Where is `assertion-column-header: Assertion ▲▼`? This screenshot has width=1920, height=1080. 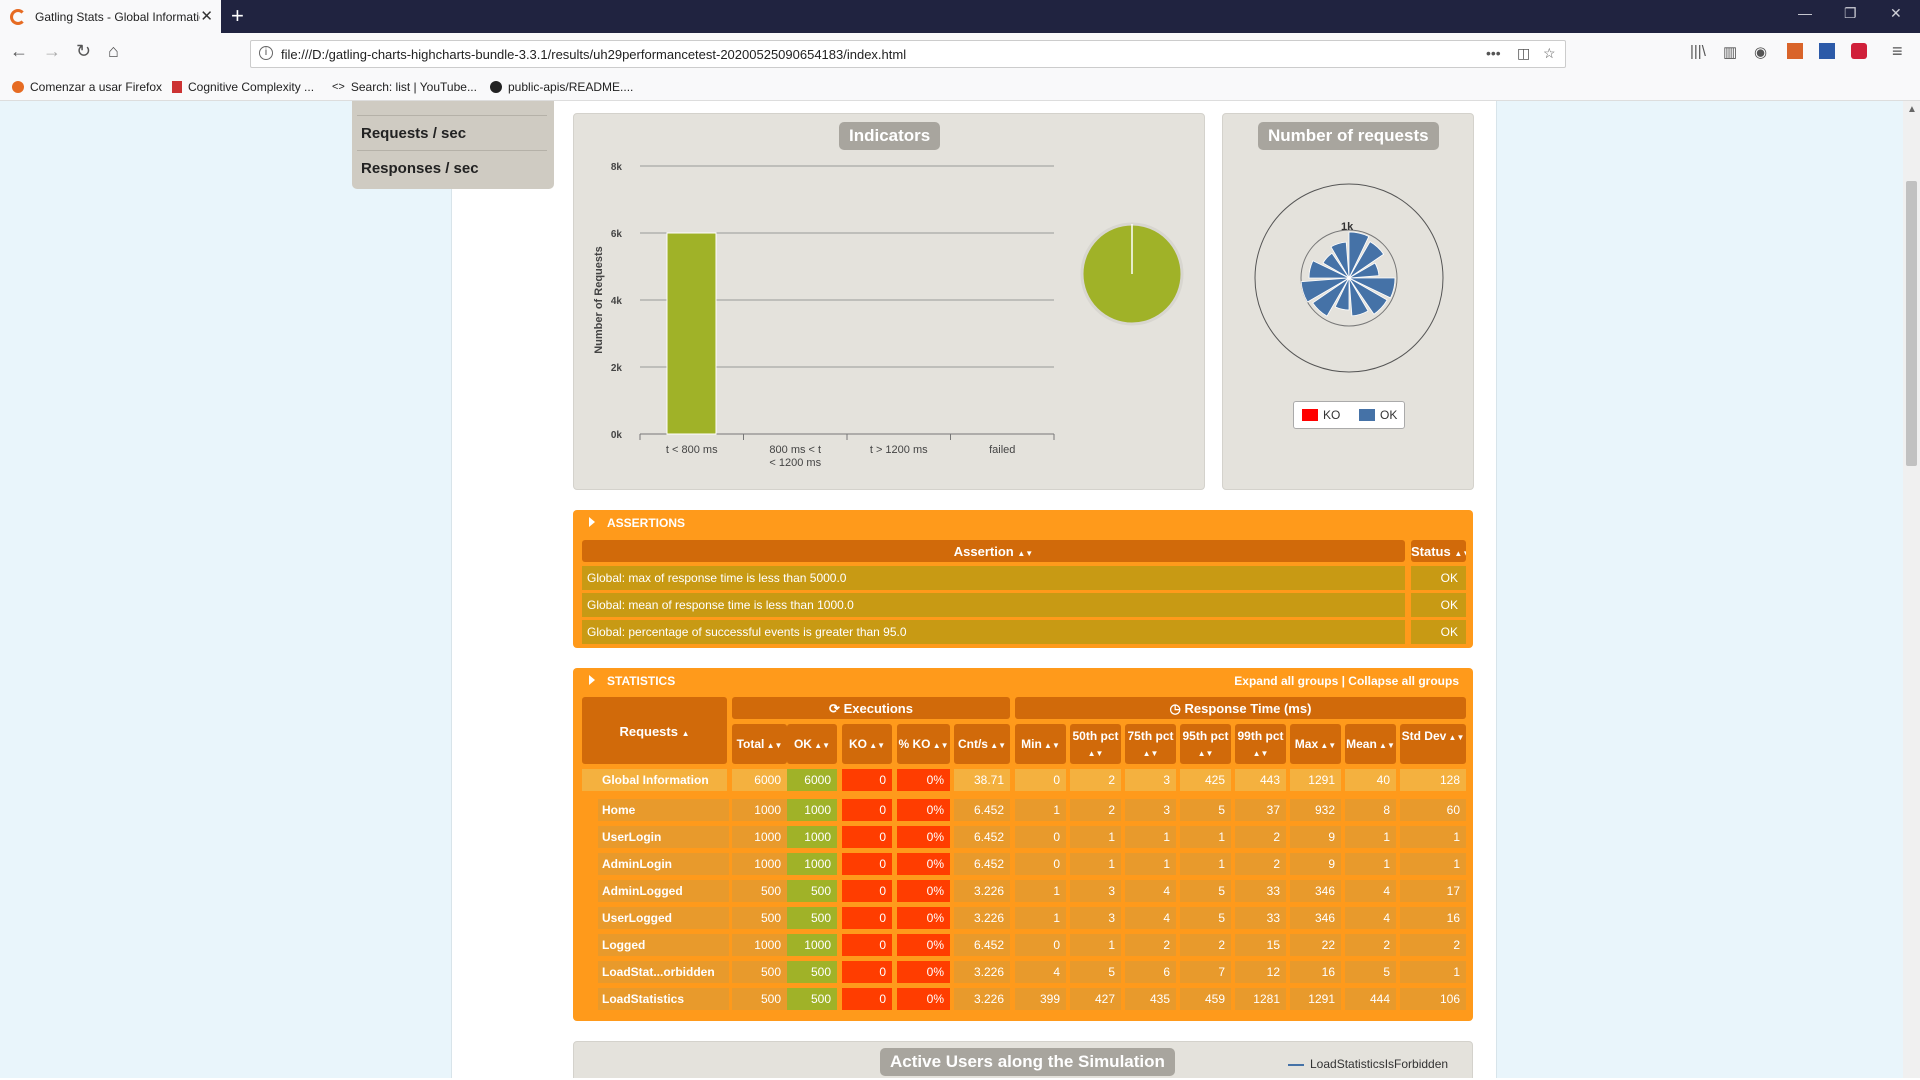 assertion-column-header: Assertion ▲▼ is located at coordinates (993, 551).